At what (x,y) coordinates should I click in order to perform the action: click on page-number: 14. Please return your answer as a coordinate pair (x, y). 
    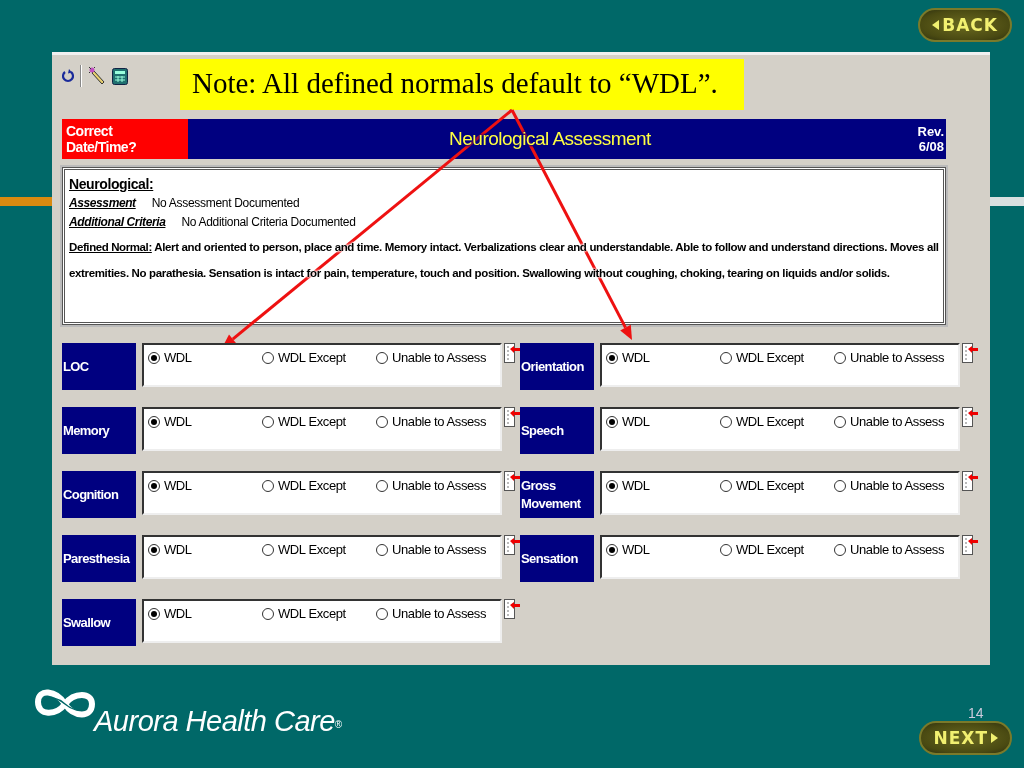
    Looking at the image, I should click on (975, 713).